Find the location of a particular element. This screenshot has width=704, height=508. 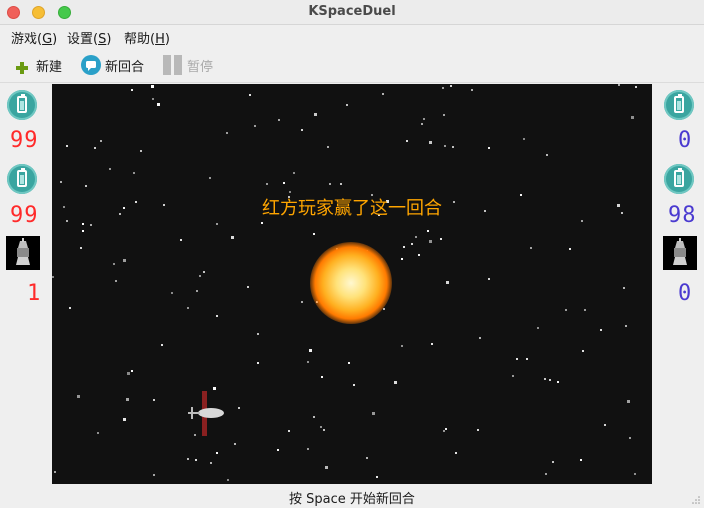

new-round-button: 新回合 is located at coordinates (112, 65).